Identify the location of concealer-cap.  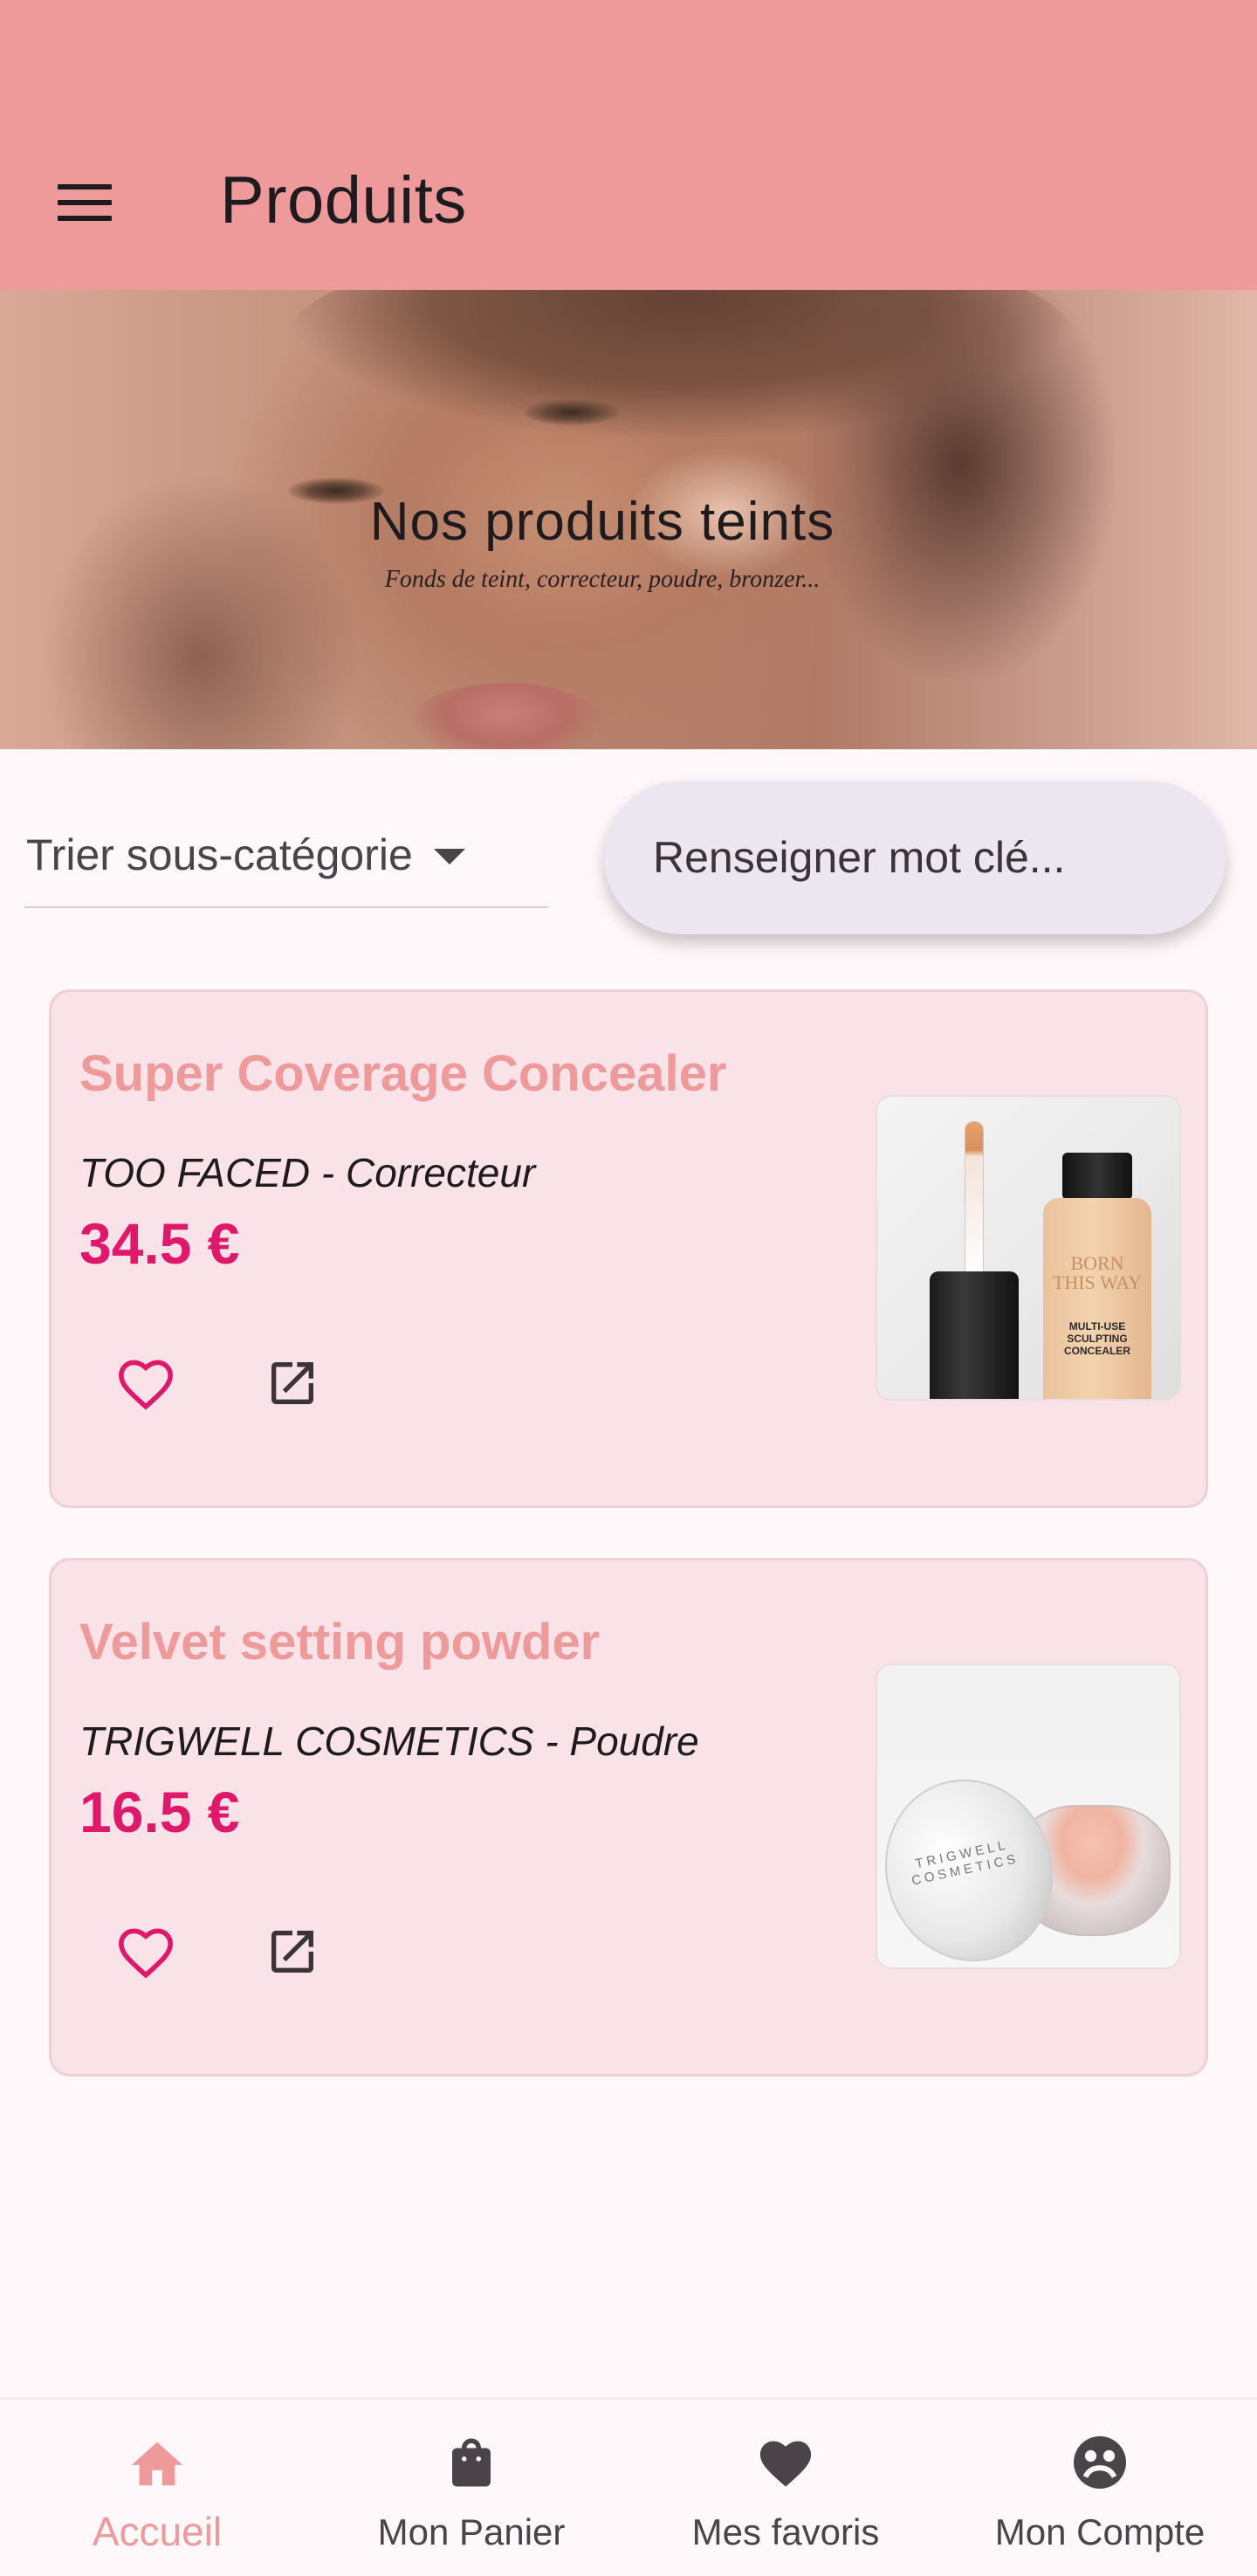
(975, 1335).